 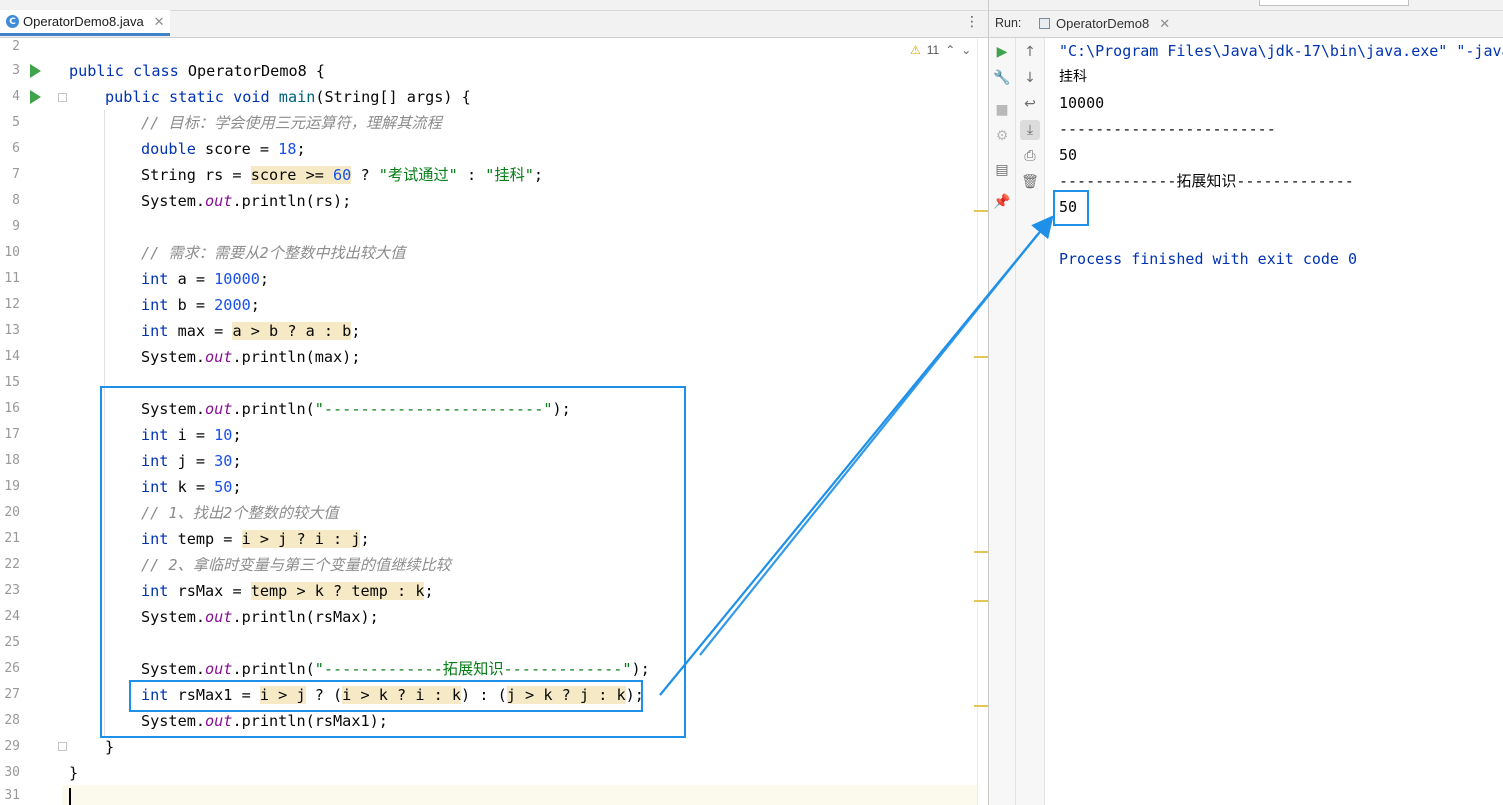 I want to click on warning-count: 11, so click(x=933, y=50).